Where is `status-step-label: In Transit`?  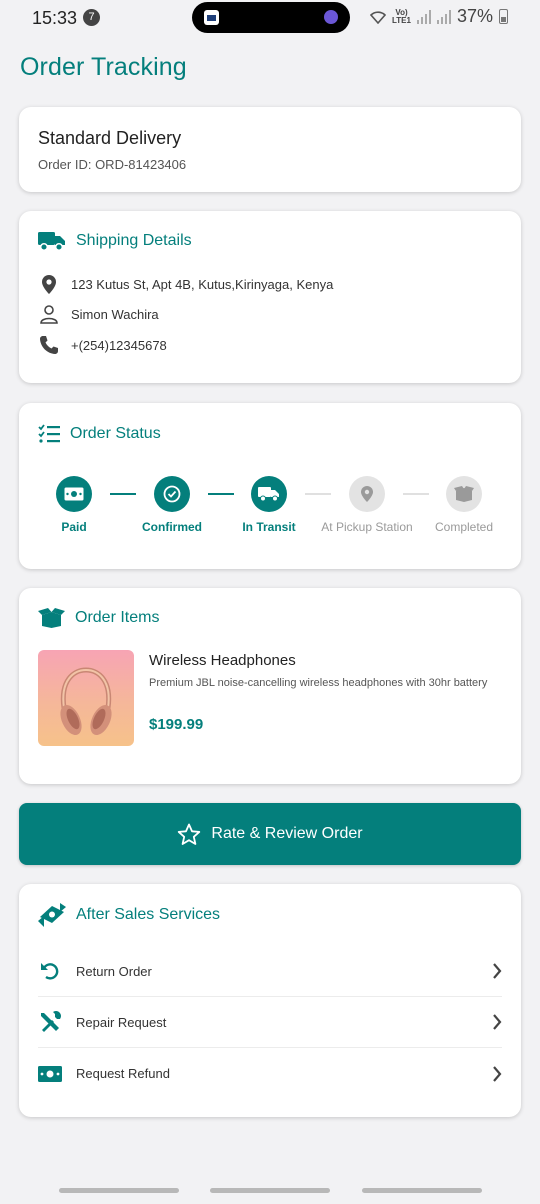
status-step-label: In Transit is located at coordinates (269, 527).